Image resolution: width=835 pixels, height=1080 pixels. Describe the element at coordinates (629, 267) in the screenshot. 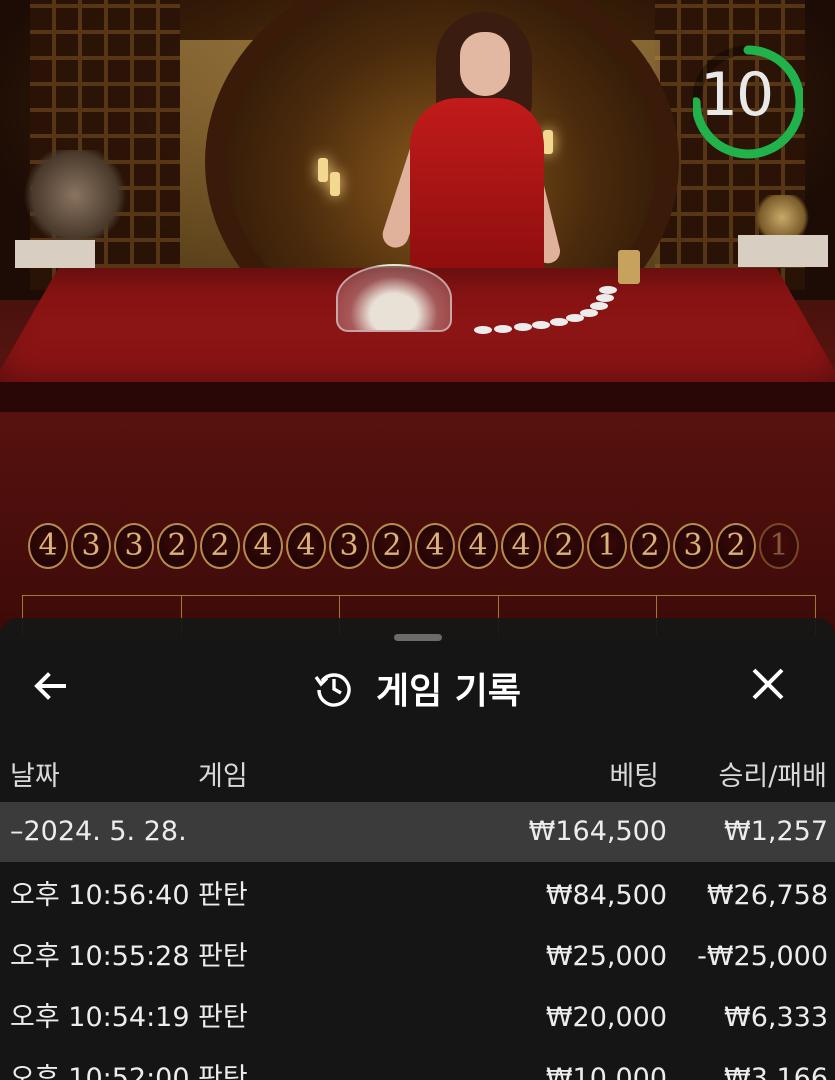

I see `brass-cup` at that location.